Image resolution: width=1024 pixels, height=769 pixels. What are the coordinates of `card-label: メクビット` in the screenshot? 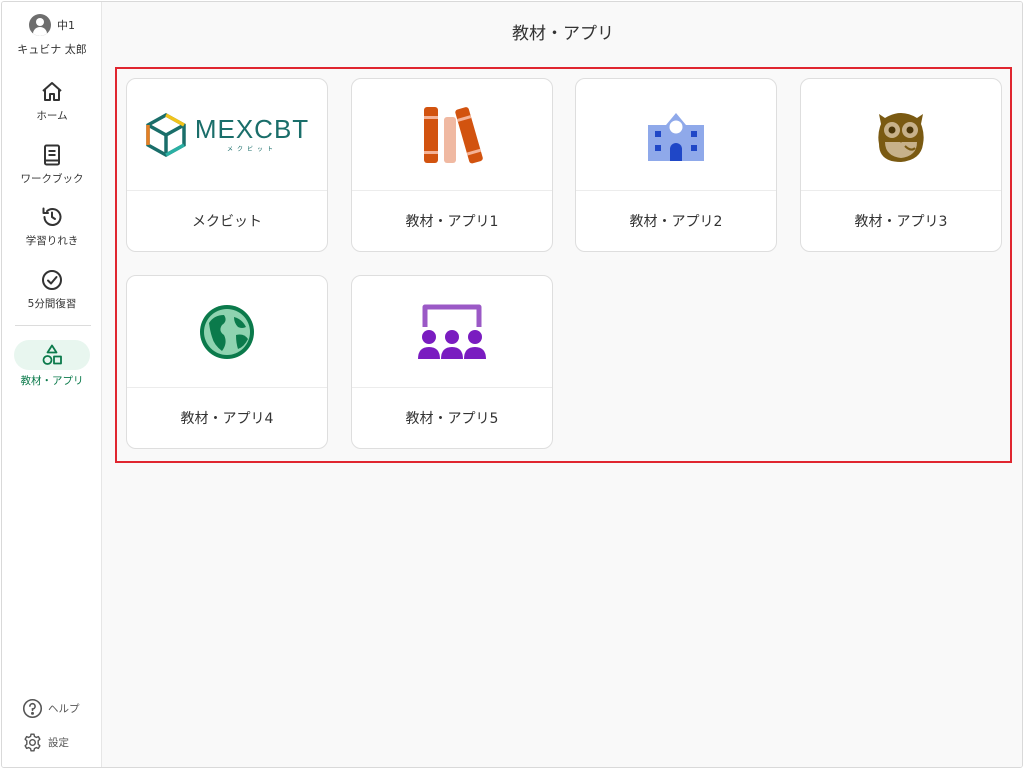 It's located at (227, 222).